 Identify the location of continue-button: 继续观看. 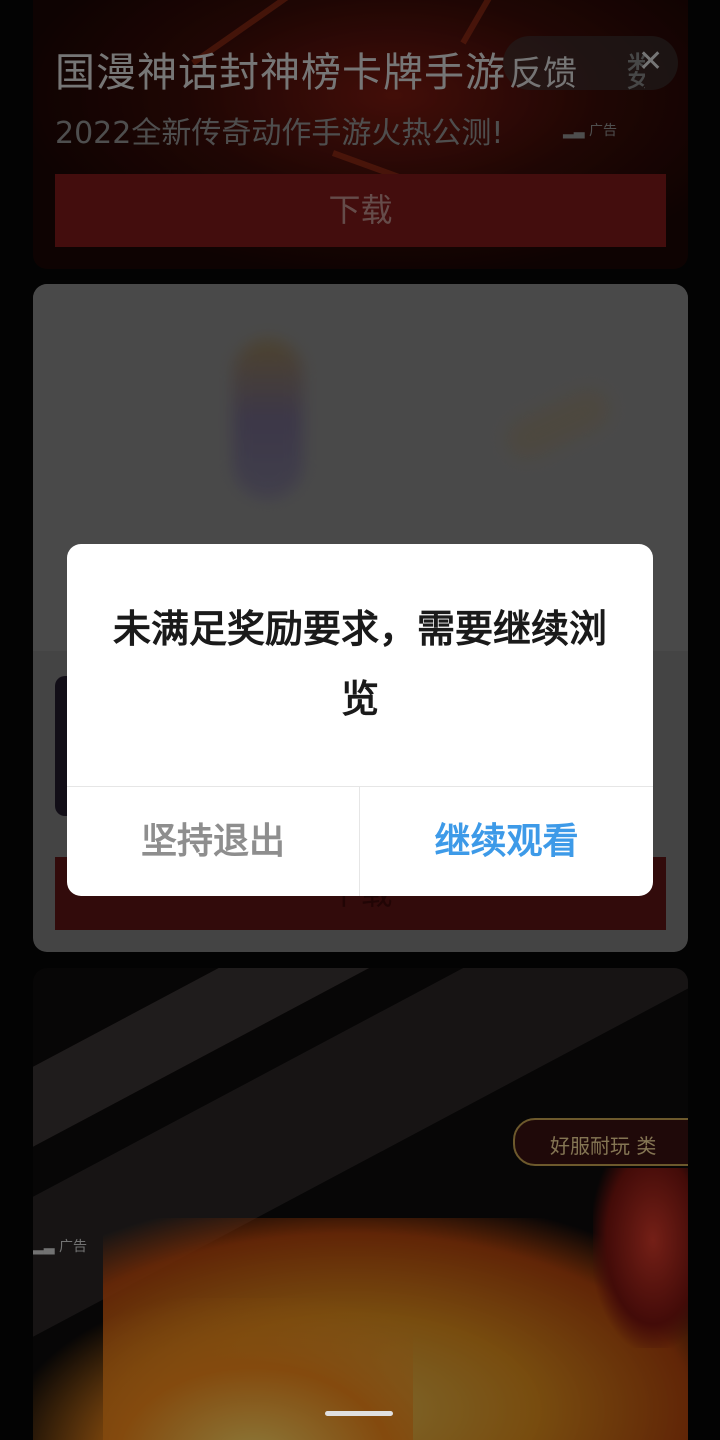
(506, 841).